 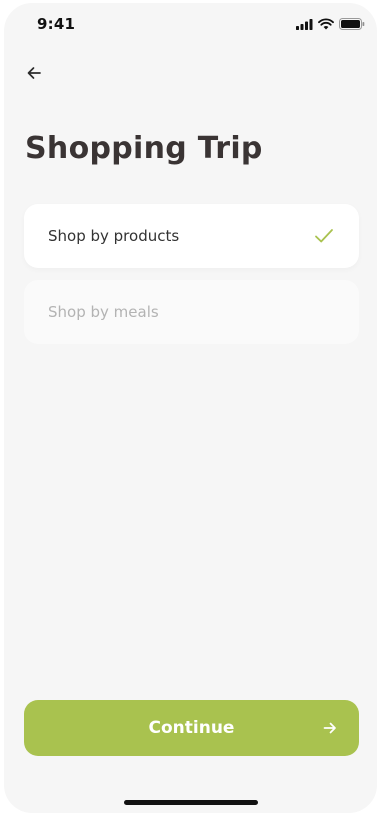 I want to click on wifi-icon, so click(x=326, y=26).